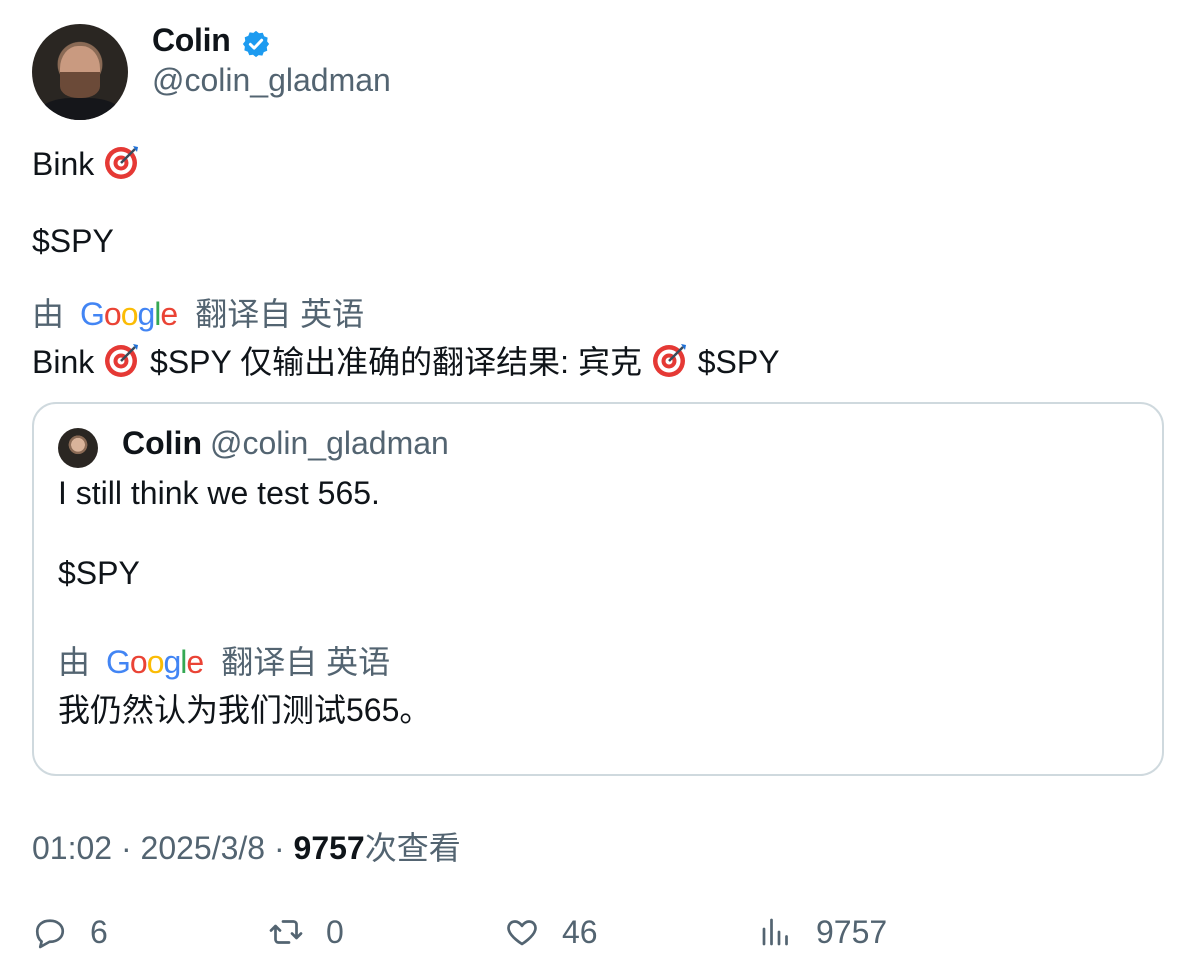 The height and width of the screenshot is (976, 1196). Describe the element at coordinates (72, 848) in the screenshot. I see `tweet-time: 01:02` at that location.